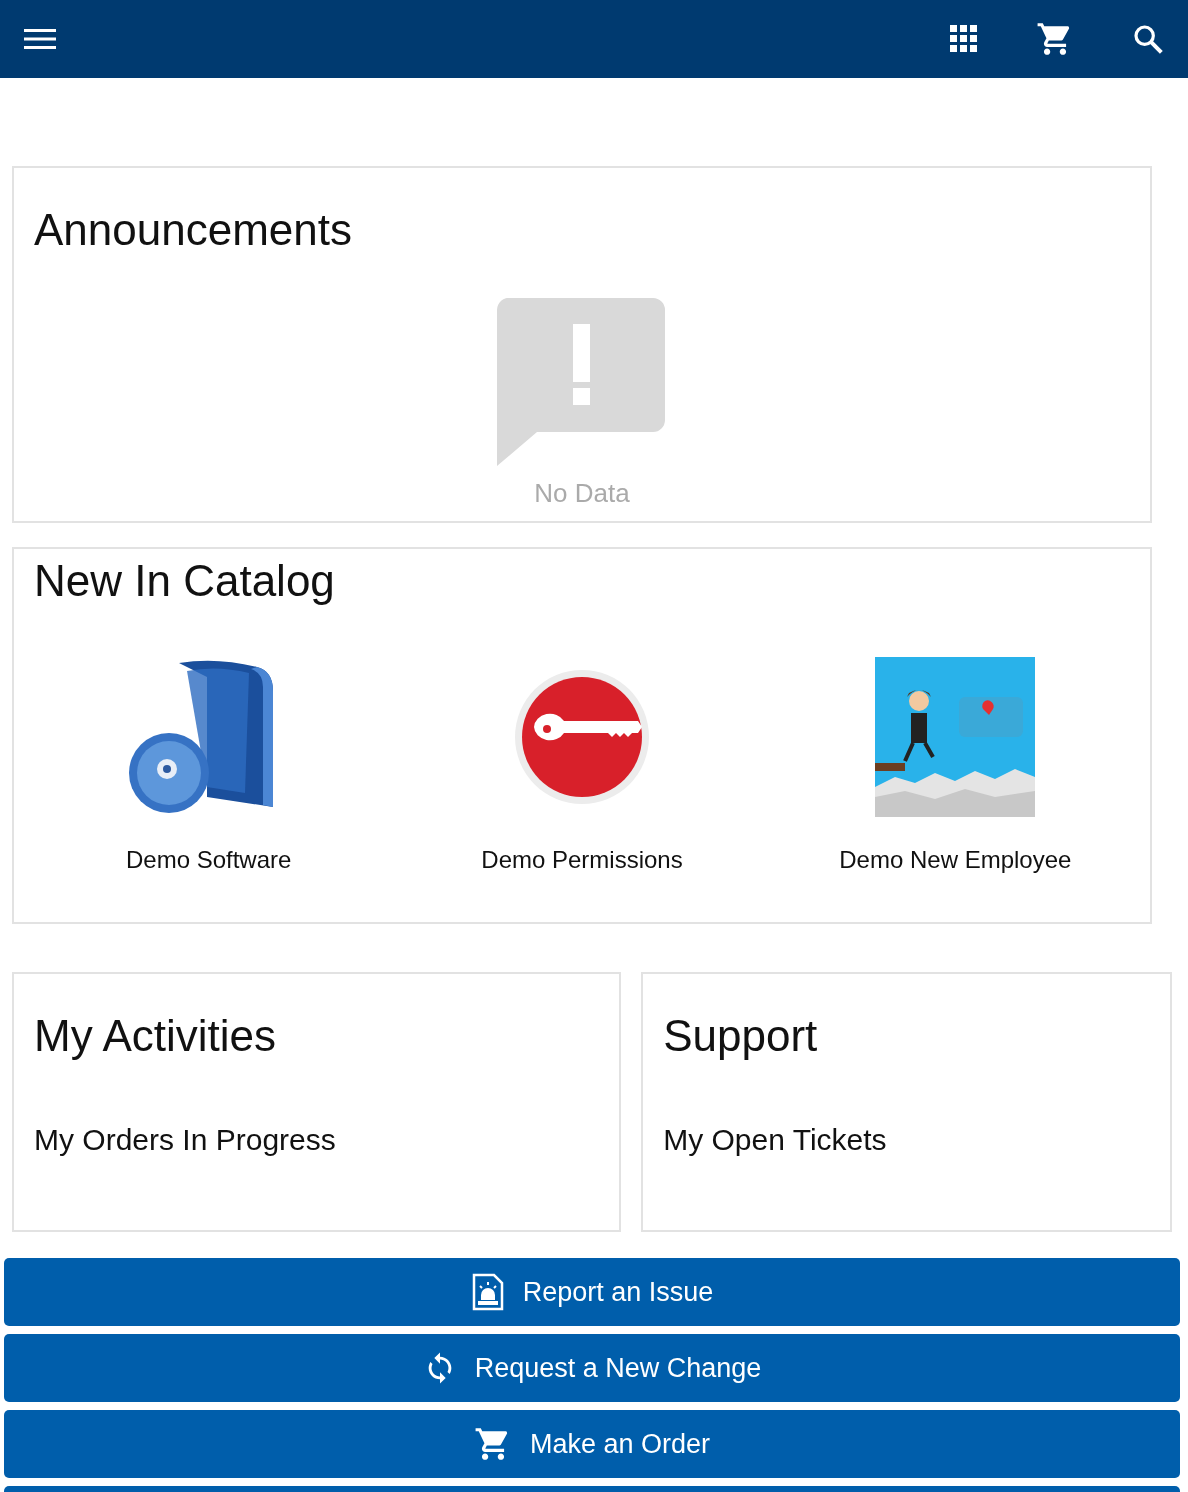  I want to click on key-icon, so click(582, 736).